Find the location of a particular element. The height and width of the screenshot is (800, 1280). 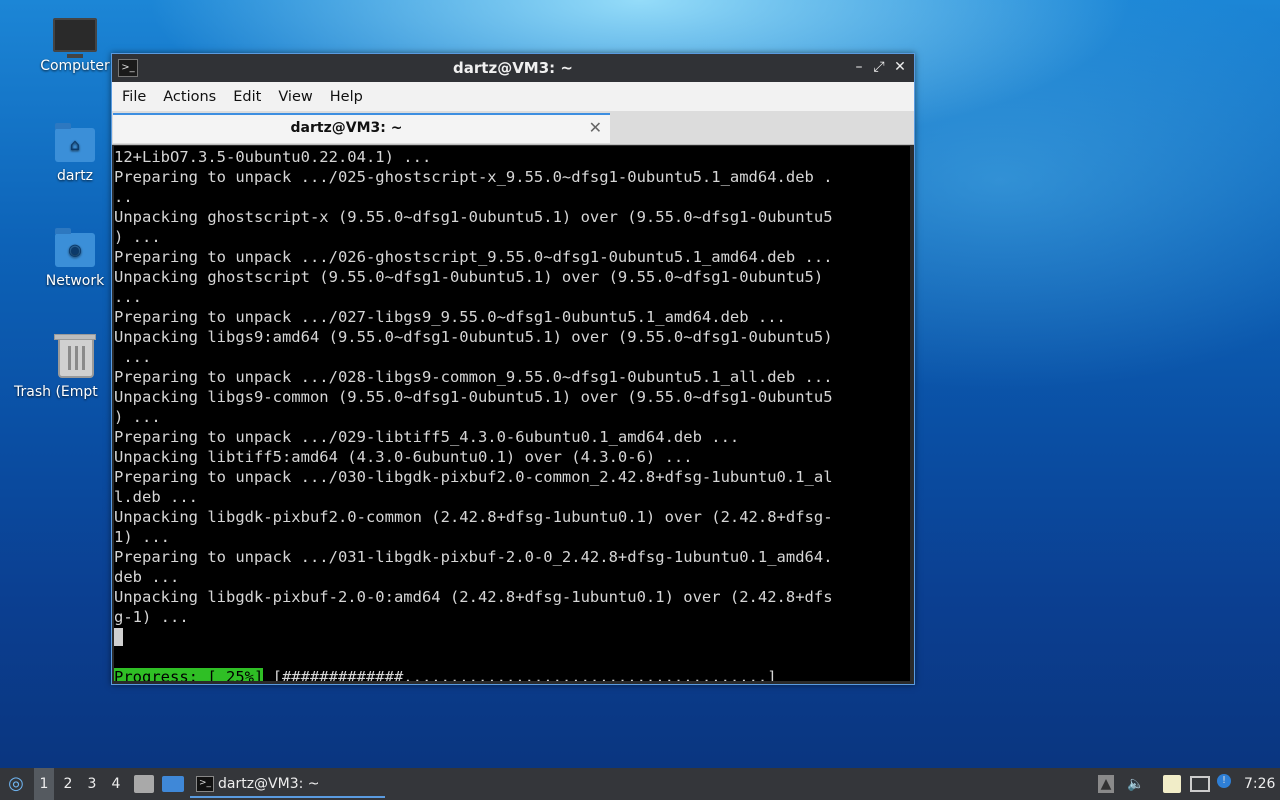

terminal-line: .. is located at coordinates (123, 197).